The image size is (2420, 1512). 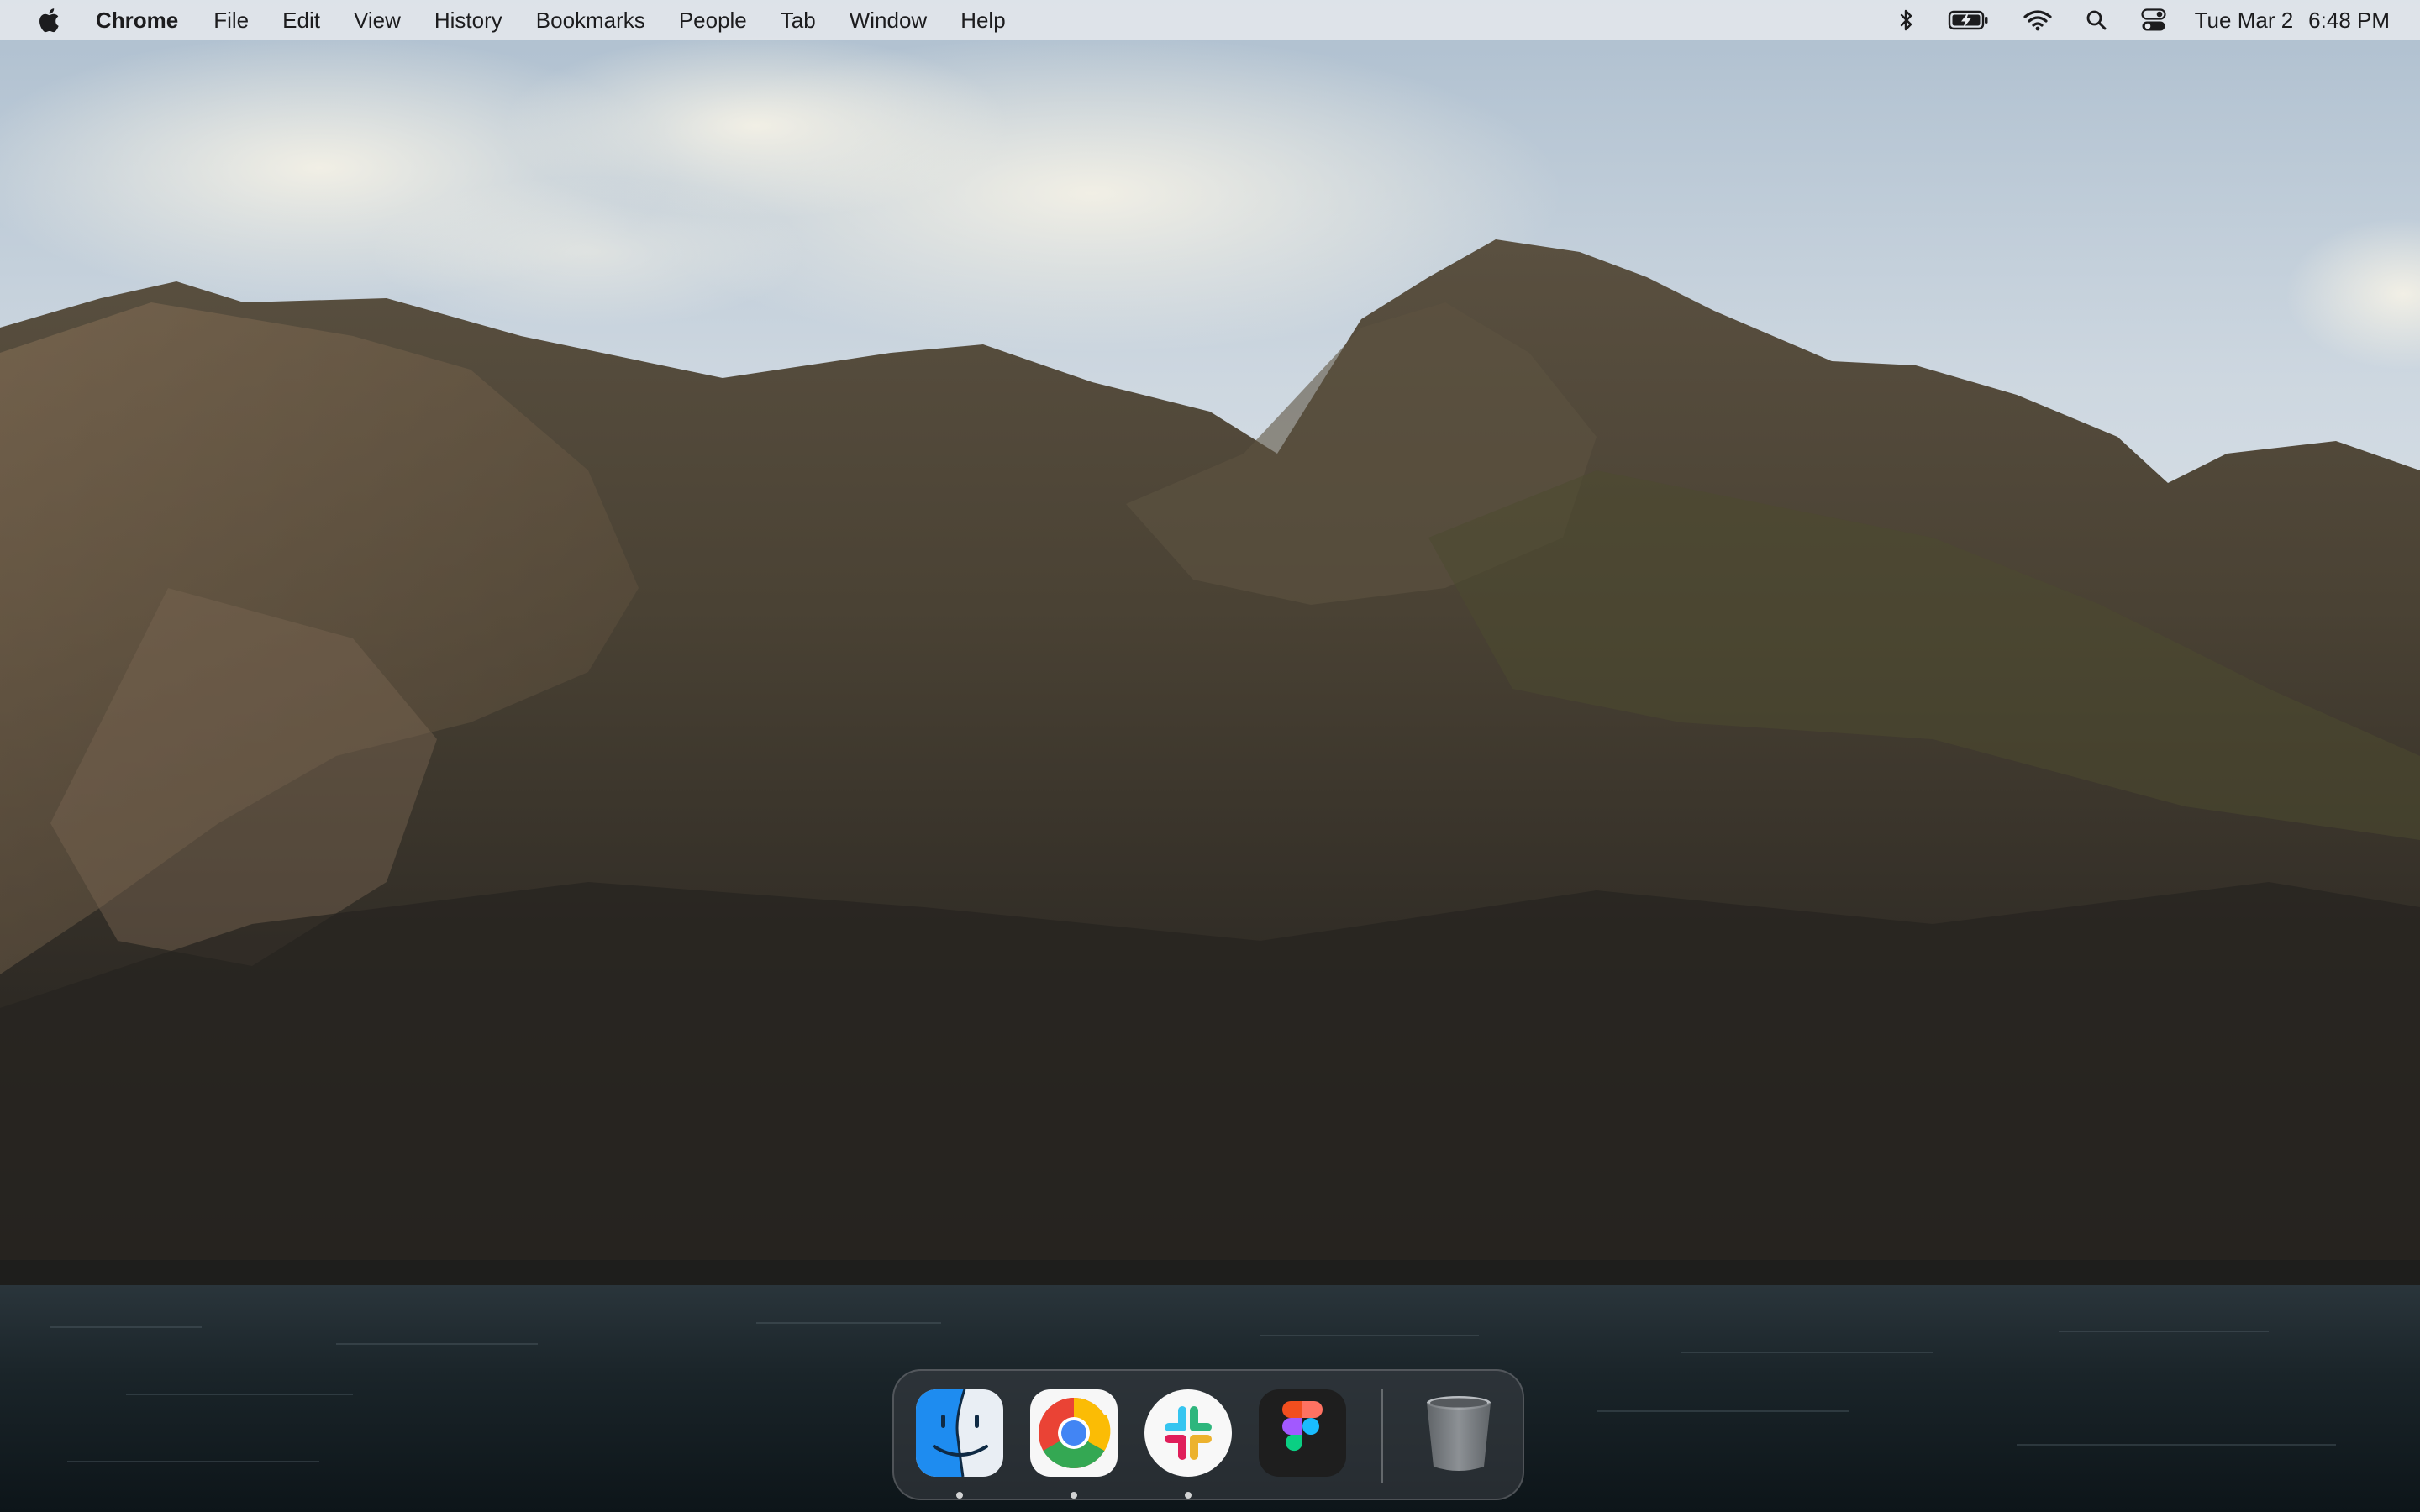 I want to click on dock-item-figma, so click(x=1302, y=1433).